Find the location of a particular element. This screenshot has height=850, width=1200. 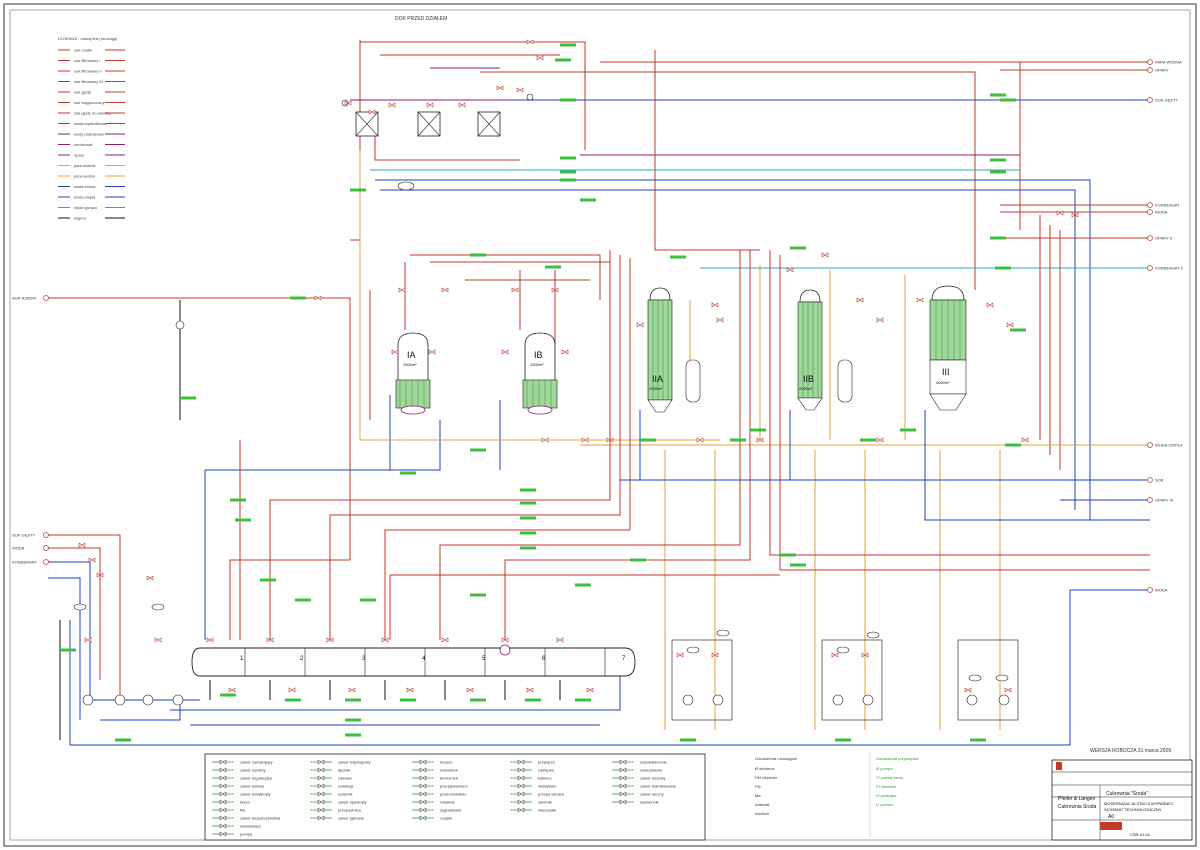

svg-text: redukcja is located at coordinates (346, 786).